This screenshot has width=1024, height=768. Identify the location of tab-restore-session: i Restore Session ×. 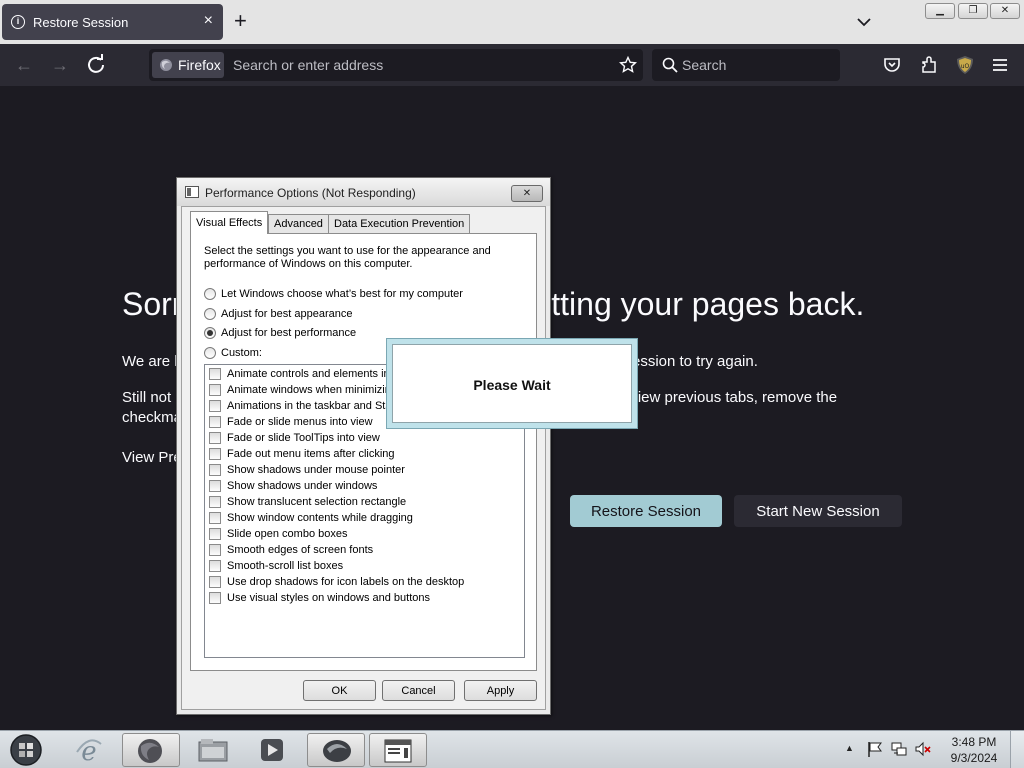
(112, 22).